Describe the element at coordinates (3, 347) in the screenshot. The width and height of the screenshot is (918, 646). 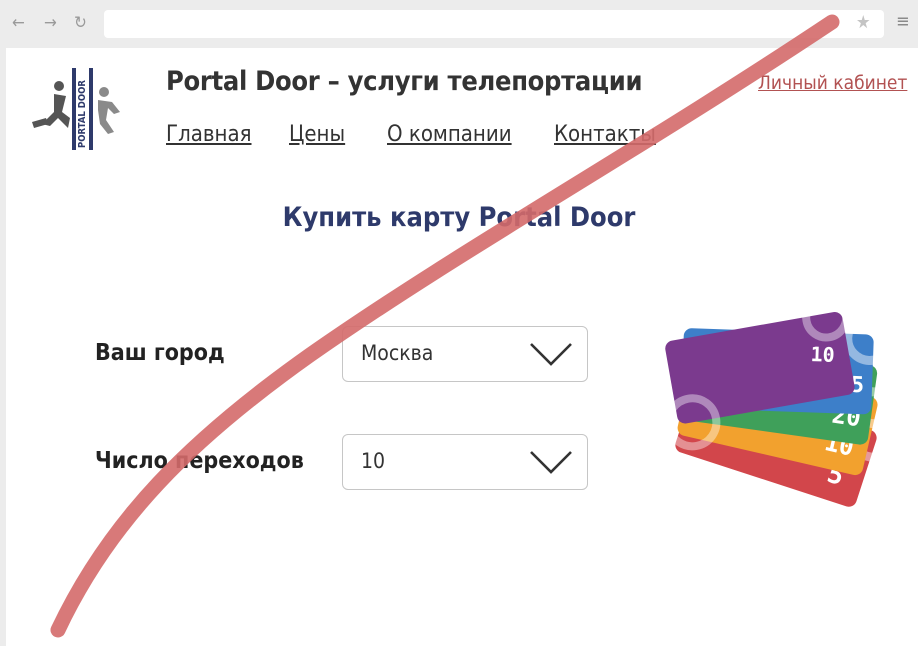
I see `browser-frame-edge` at that location.